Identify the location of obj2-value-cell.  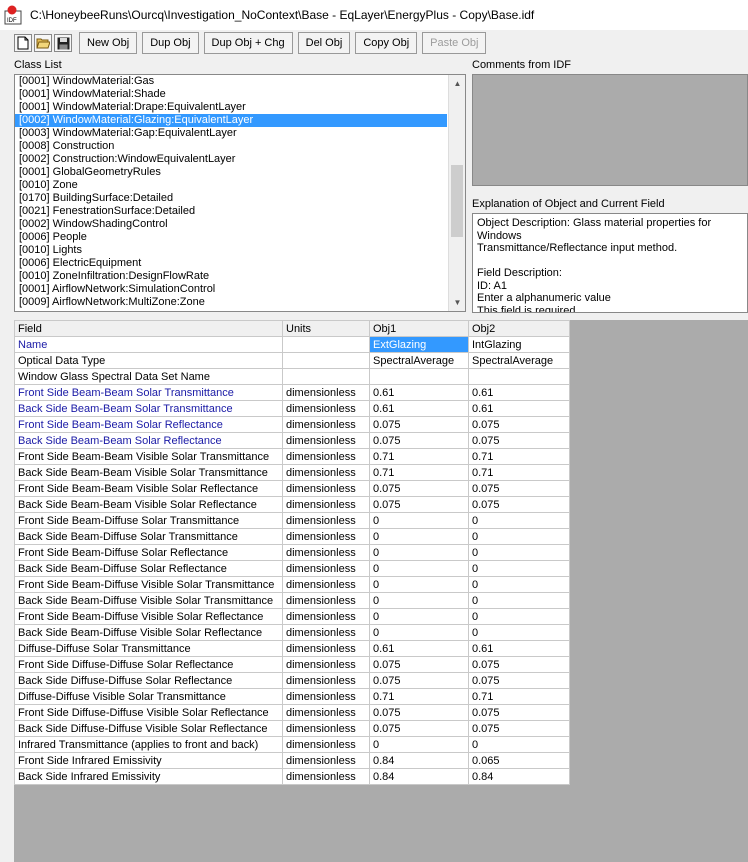
(519, 376).